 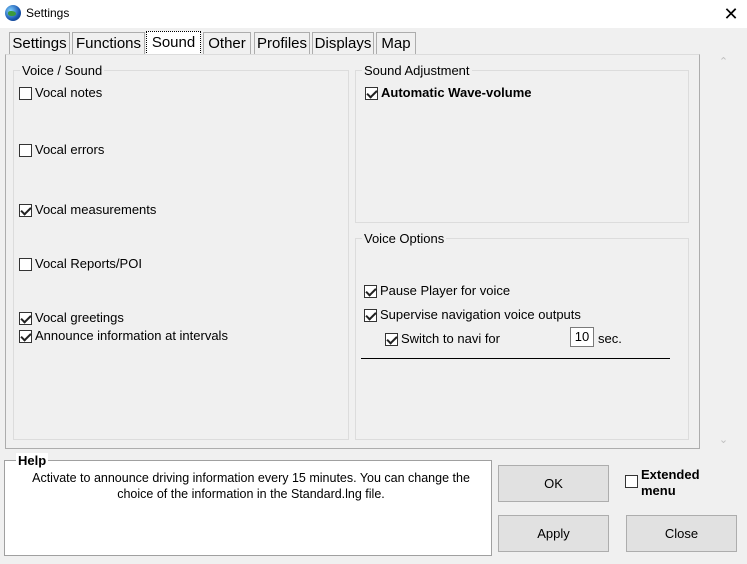 I want to click on voice-options-group-label: Voice Options, so click(x=404, y=238).